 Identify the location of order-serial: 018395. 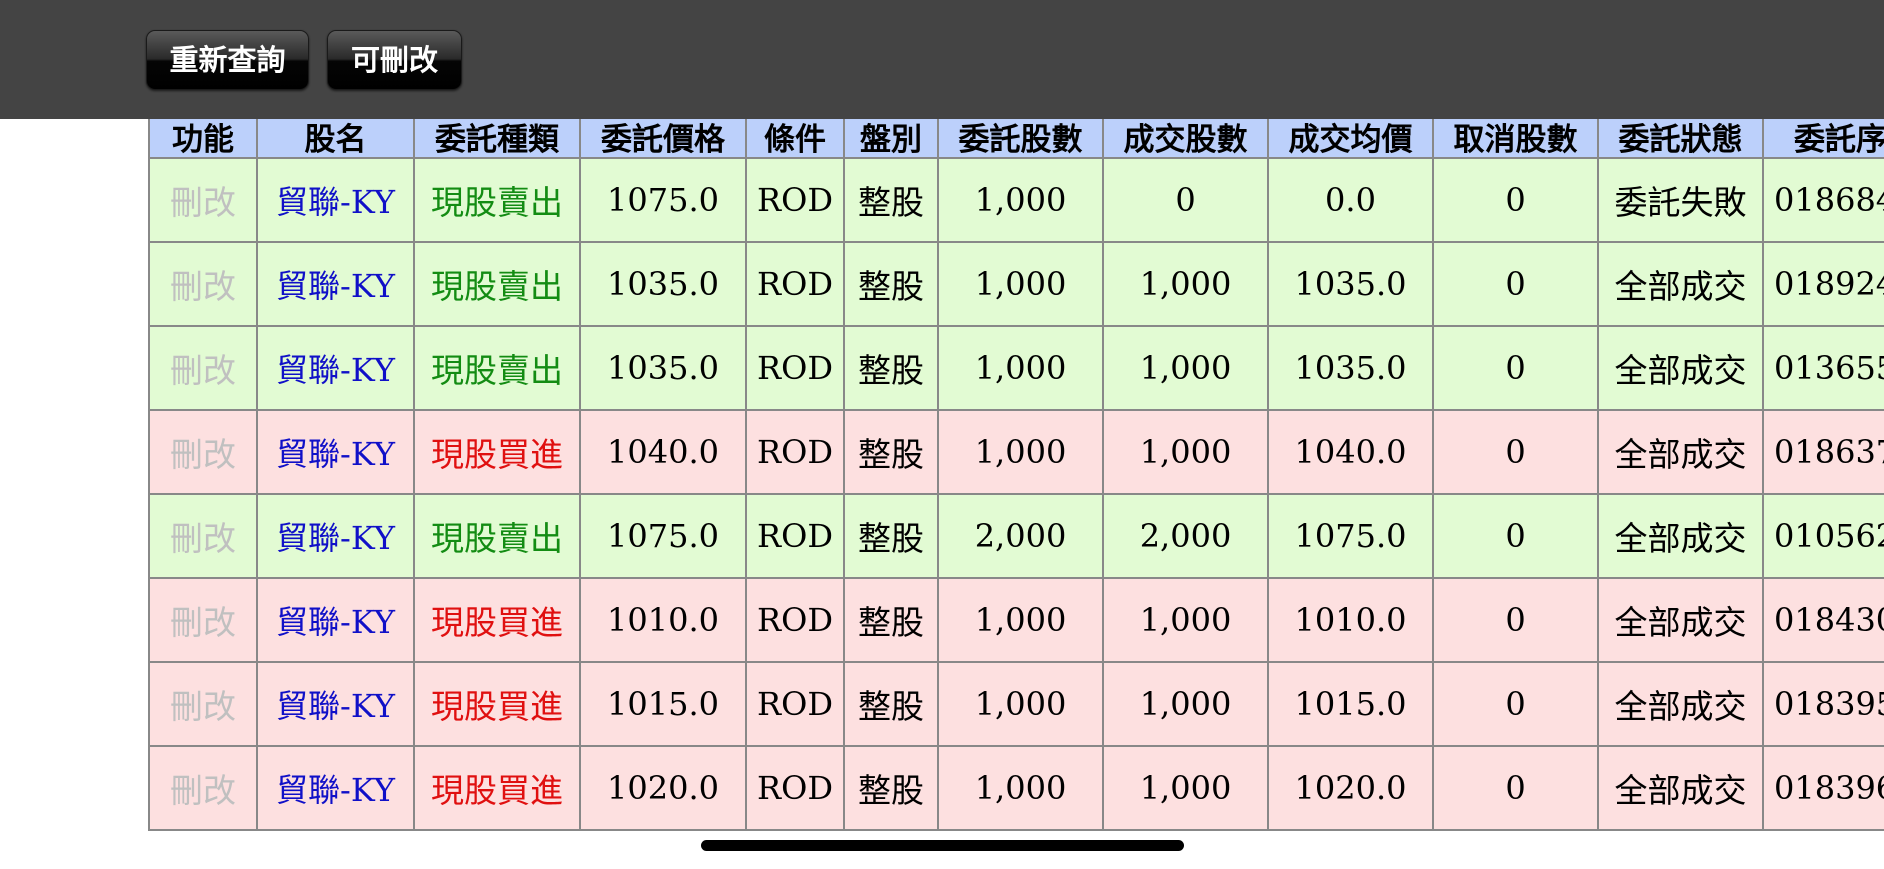
(1823, 704).